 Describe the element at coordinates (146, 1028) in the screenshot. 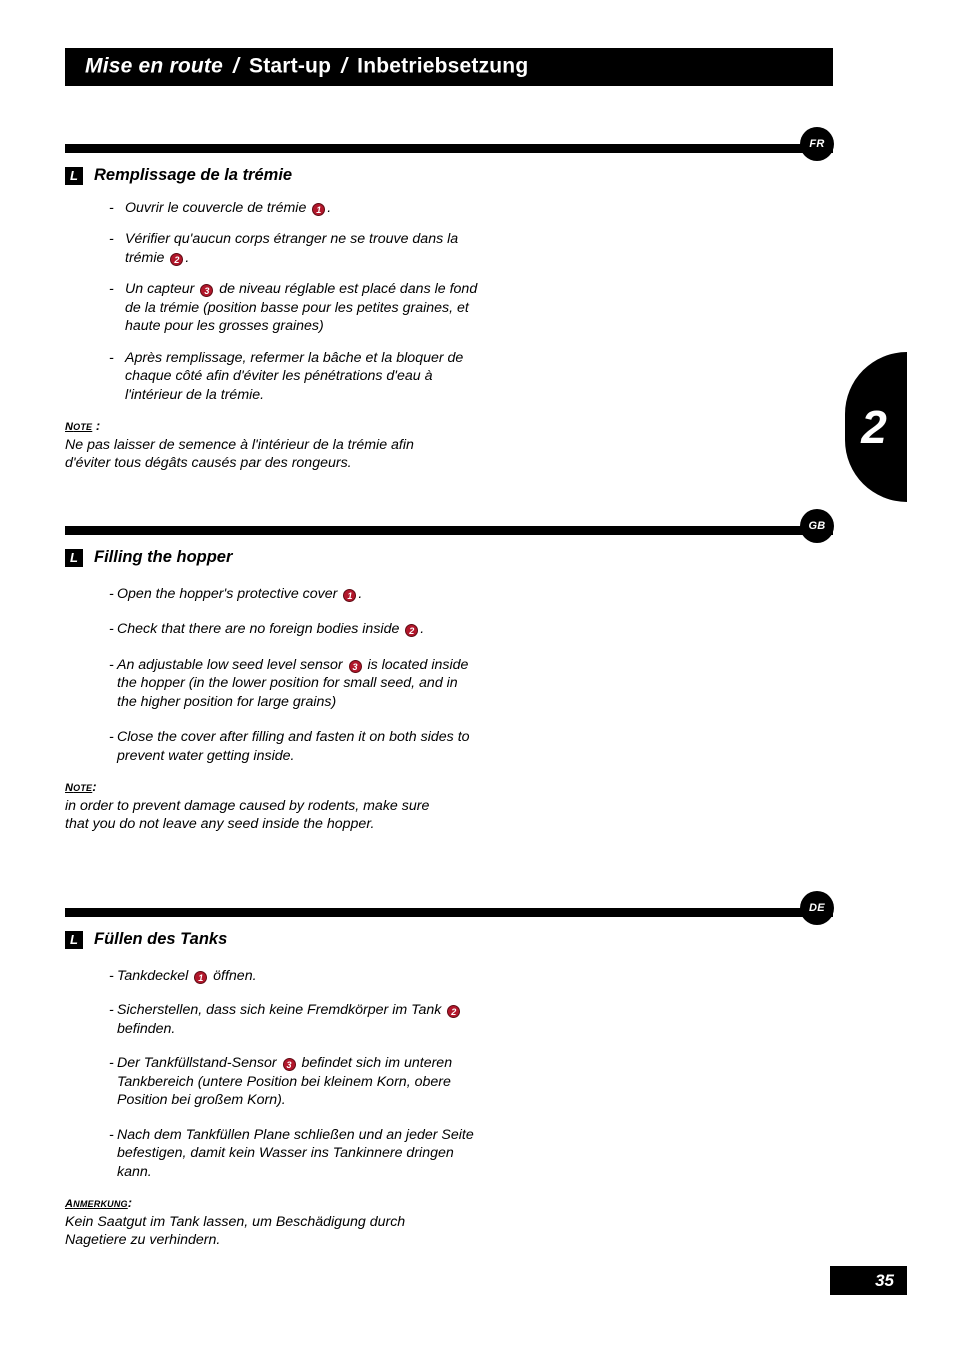

I see `bullet-text-post: befinden.` at that location.